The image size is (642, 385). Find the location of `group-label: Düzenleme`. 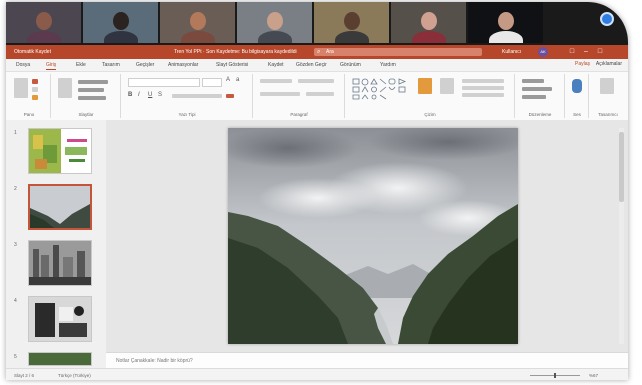

group-label: Düzenleme is located at coordinates (540, 114).